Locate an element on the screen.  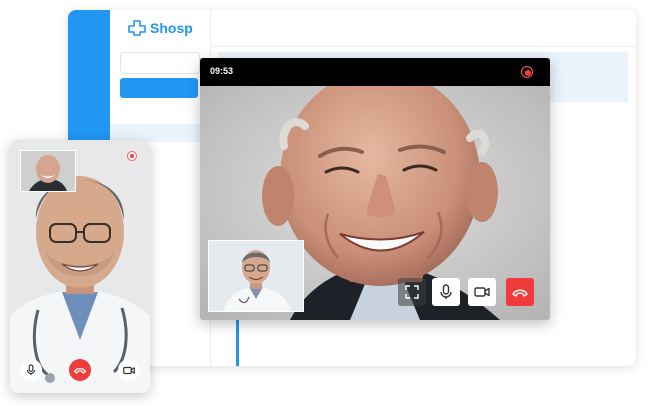
record-icon is located at coordinates (527, 72).